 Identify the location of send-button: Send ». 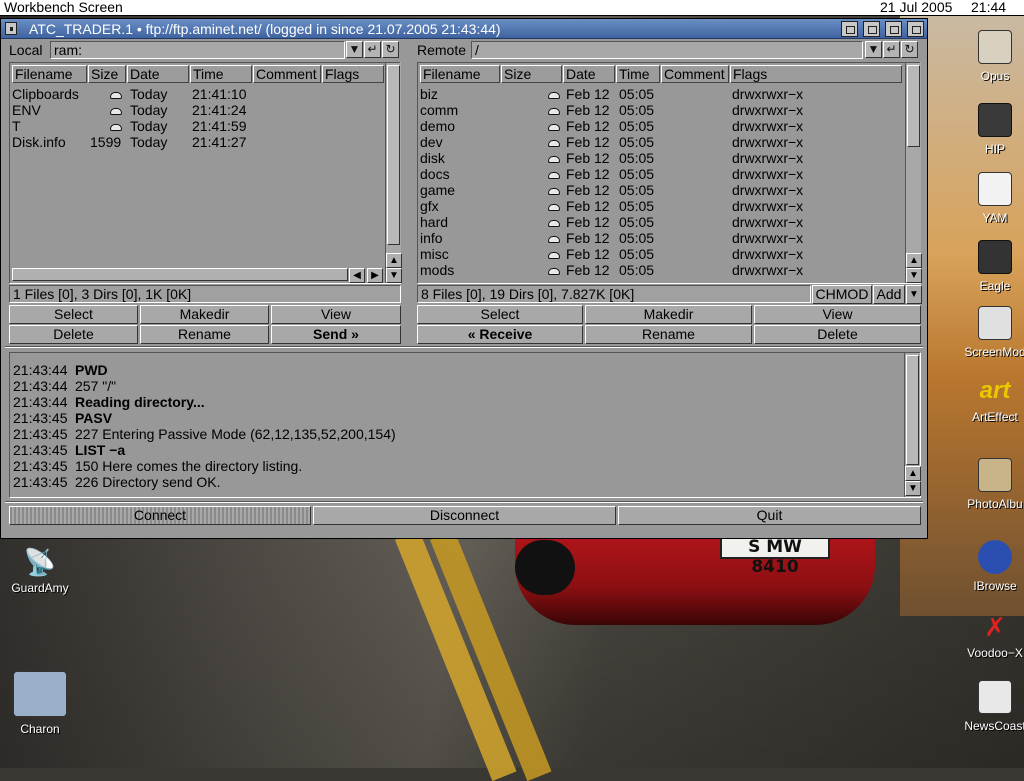
(336, 334).